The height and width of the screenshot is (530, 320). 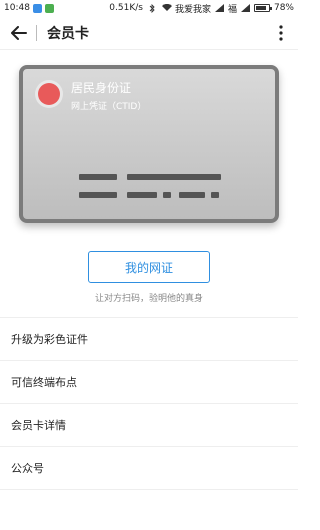 What do you see at coordinates (232, 9) in the screenshot?
I see `carrier-label: 福` at bounding box center [232, 9].